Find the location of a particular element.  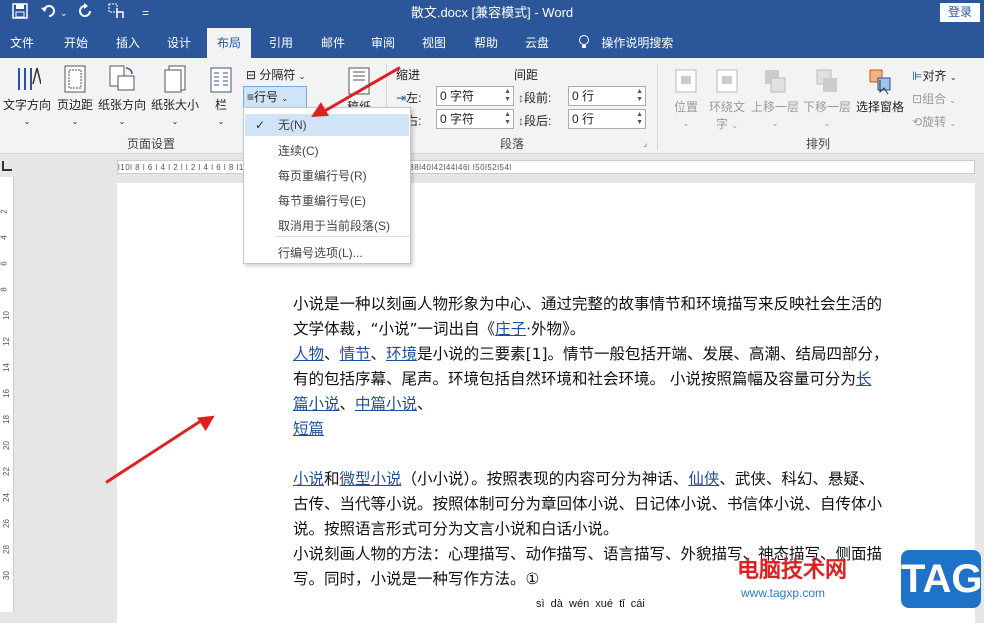

pinyin-line: sì dà wén xué tǐ cái is located at coordinates (590, 604).